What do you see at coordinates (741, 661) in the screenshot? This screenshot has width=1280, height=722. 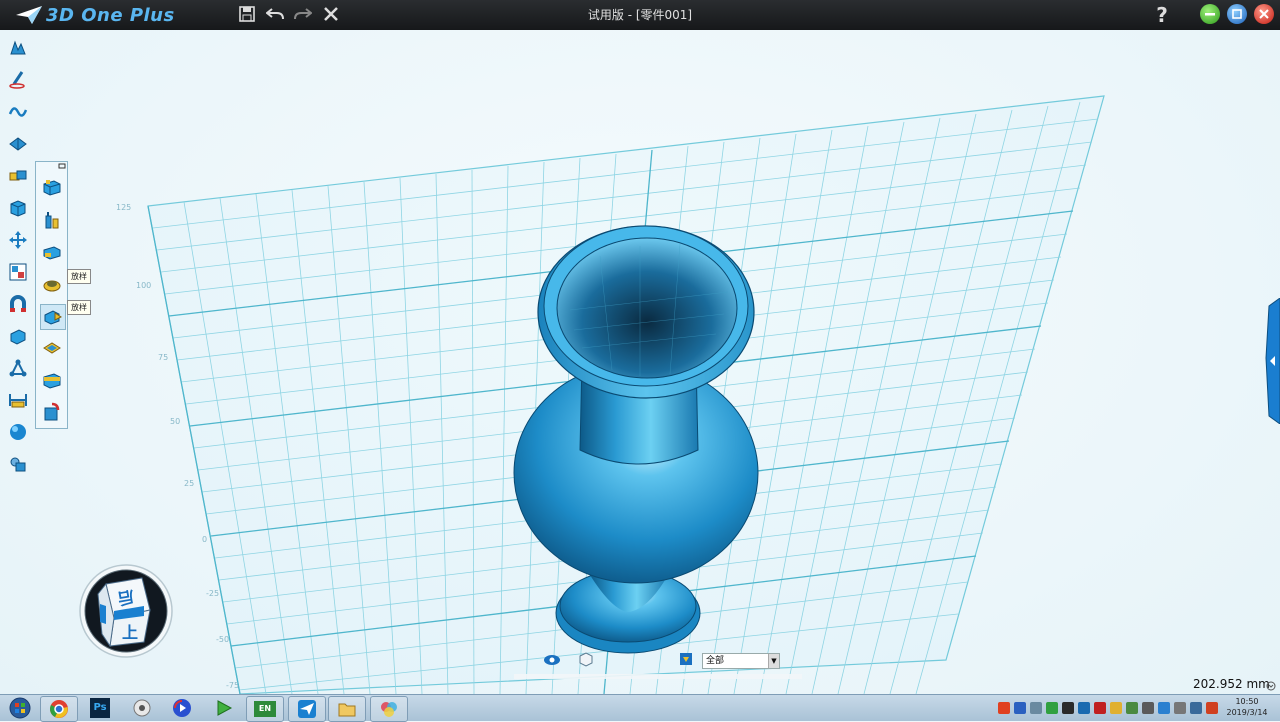 I see `selection-filter-dropdown: 全部 ▼` at bounding box center [741, 661].